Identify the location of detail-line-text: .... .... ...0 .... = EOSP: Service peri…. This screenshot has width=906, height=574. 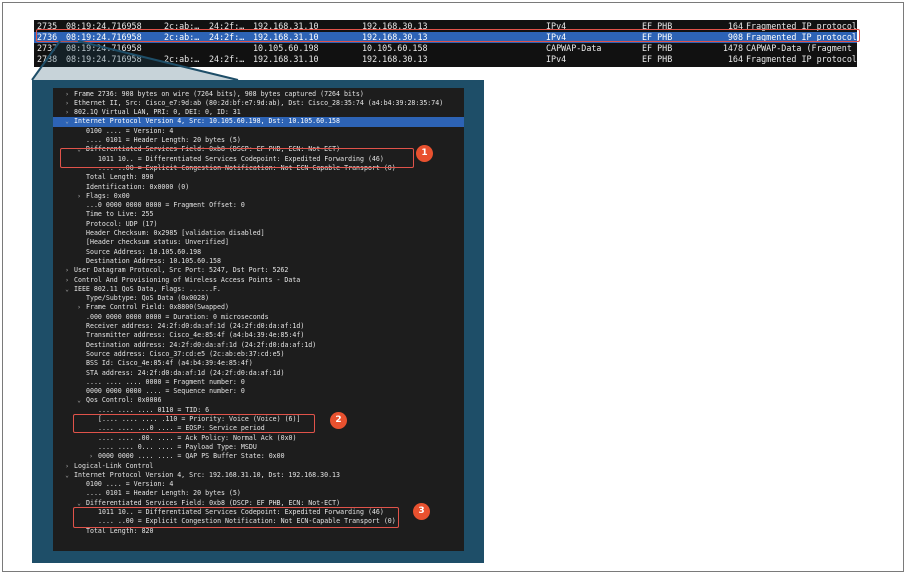
(181, 428).